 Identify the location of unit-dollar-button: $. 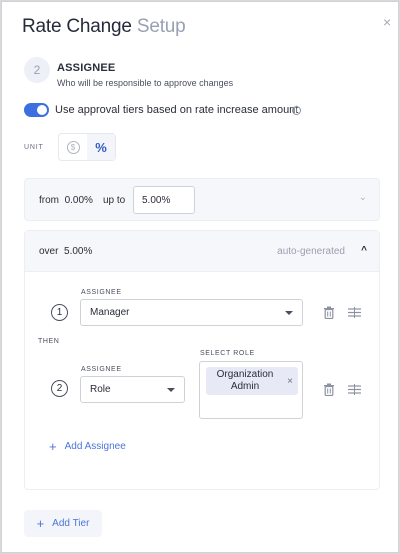
(73, 147).